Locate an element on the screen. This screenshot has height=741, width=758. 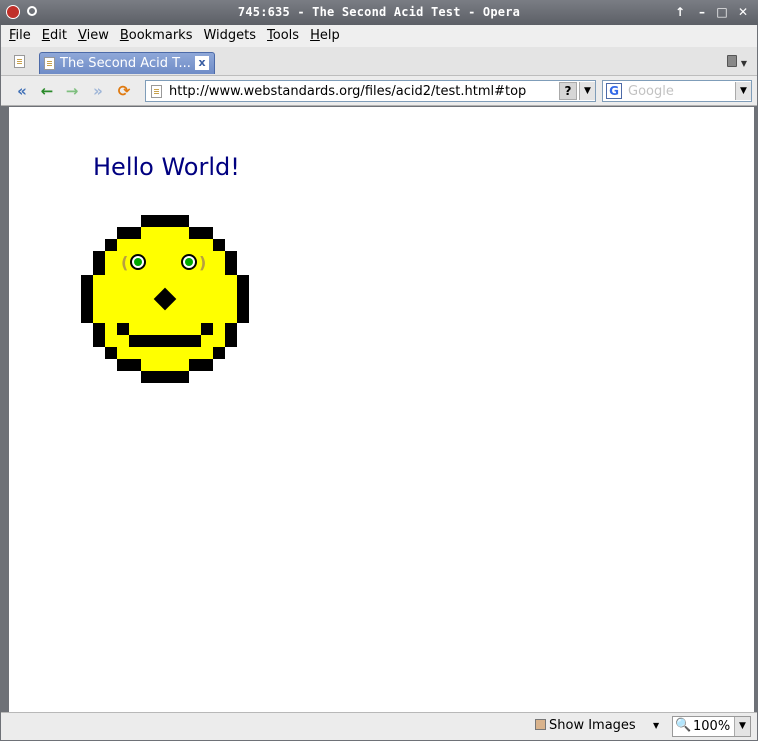
search-field: G Google ▼ is located at coordinates (677, 91).